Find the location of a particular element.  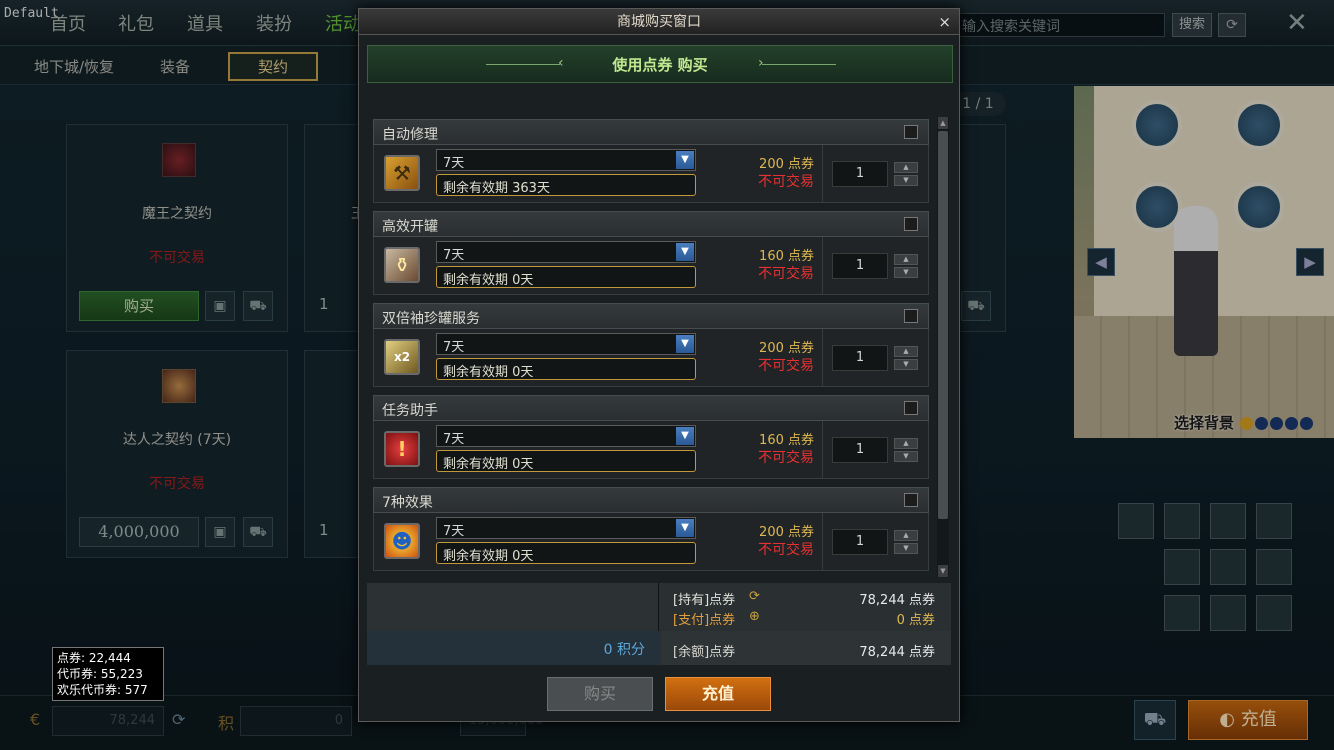

refresh-icon: ⟳ is located at coordinates (754, 596).